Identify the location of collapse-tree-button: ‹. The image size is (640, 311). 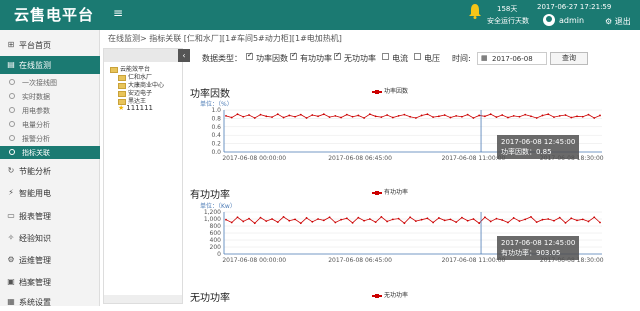
(184, 55).